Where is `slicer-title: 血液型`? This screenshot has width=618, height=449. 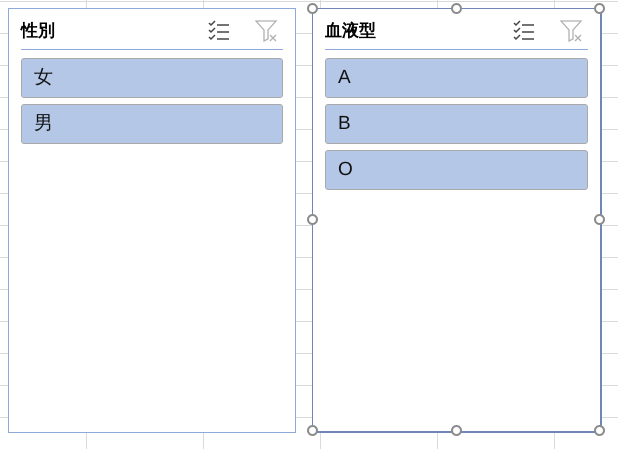 slicer-title: 血液型 is located at coordinates (351, 31).